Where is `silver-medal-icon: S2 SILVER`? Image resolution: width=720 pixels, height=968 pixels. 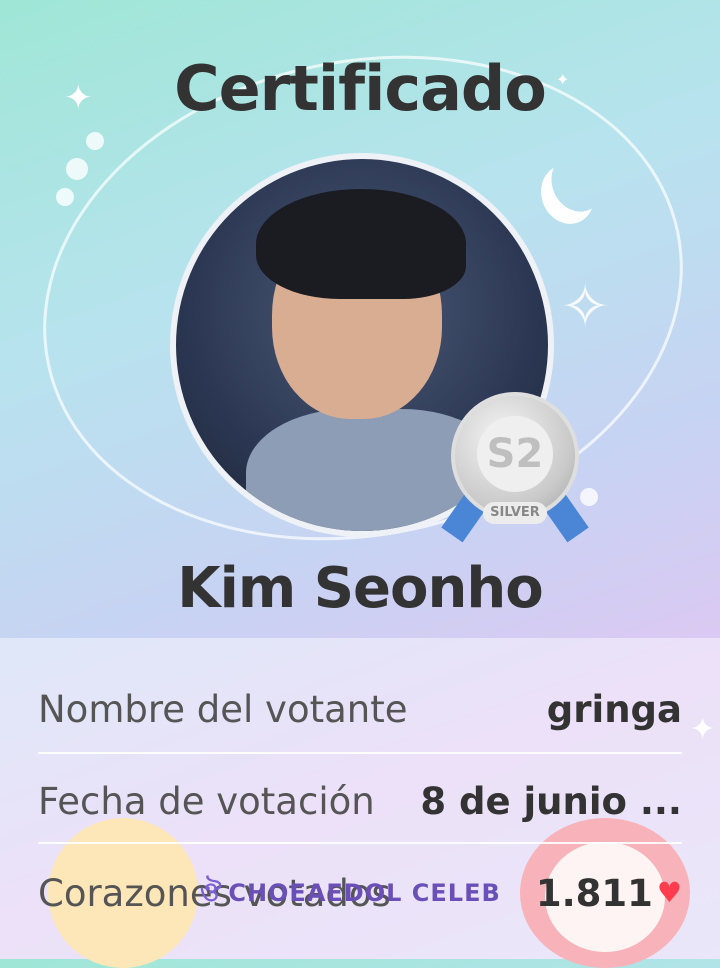 silver-medal-icon: S2 SILVER is located at coordinates (515, 468).